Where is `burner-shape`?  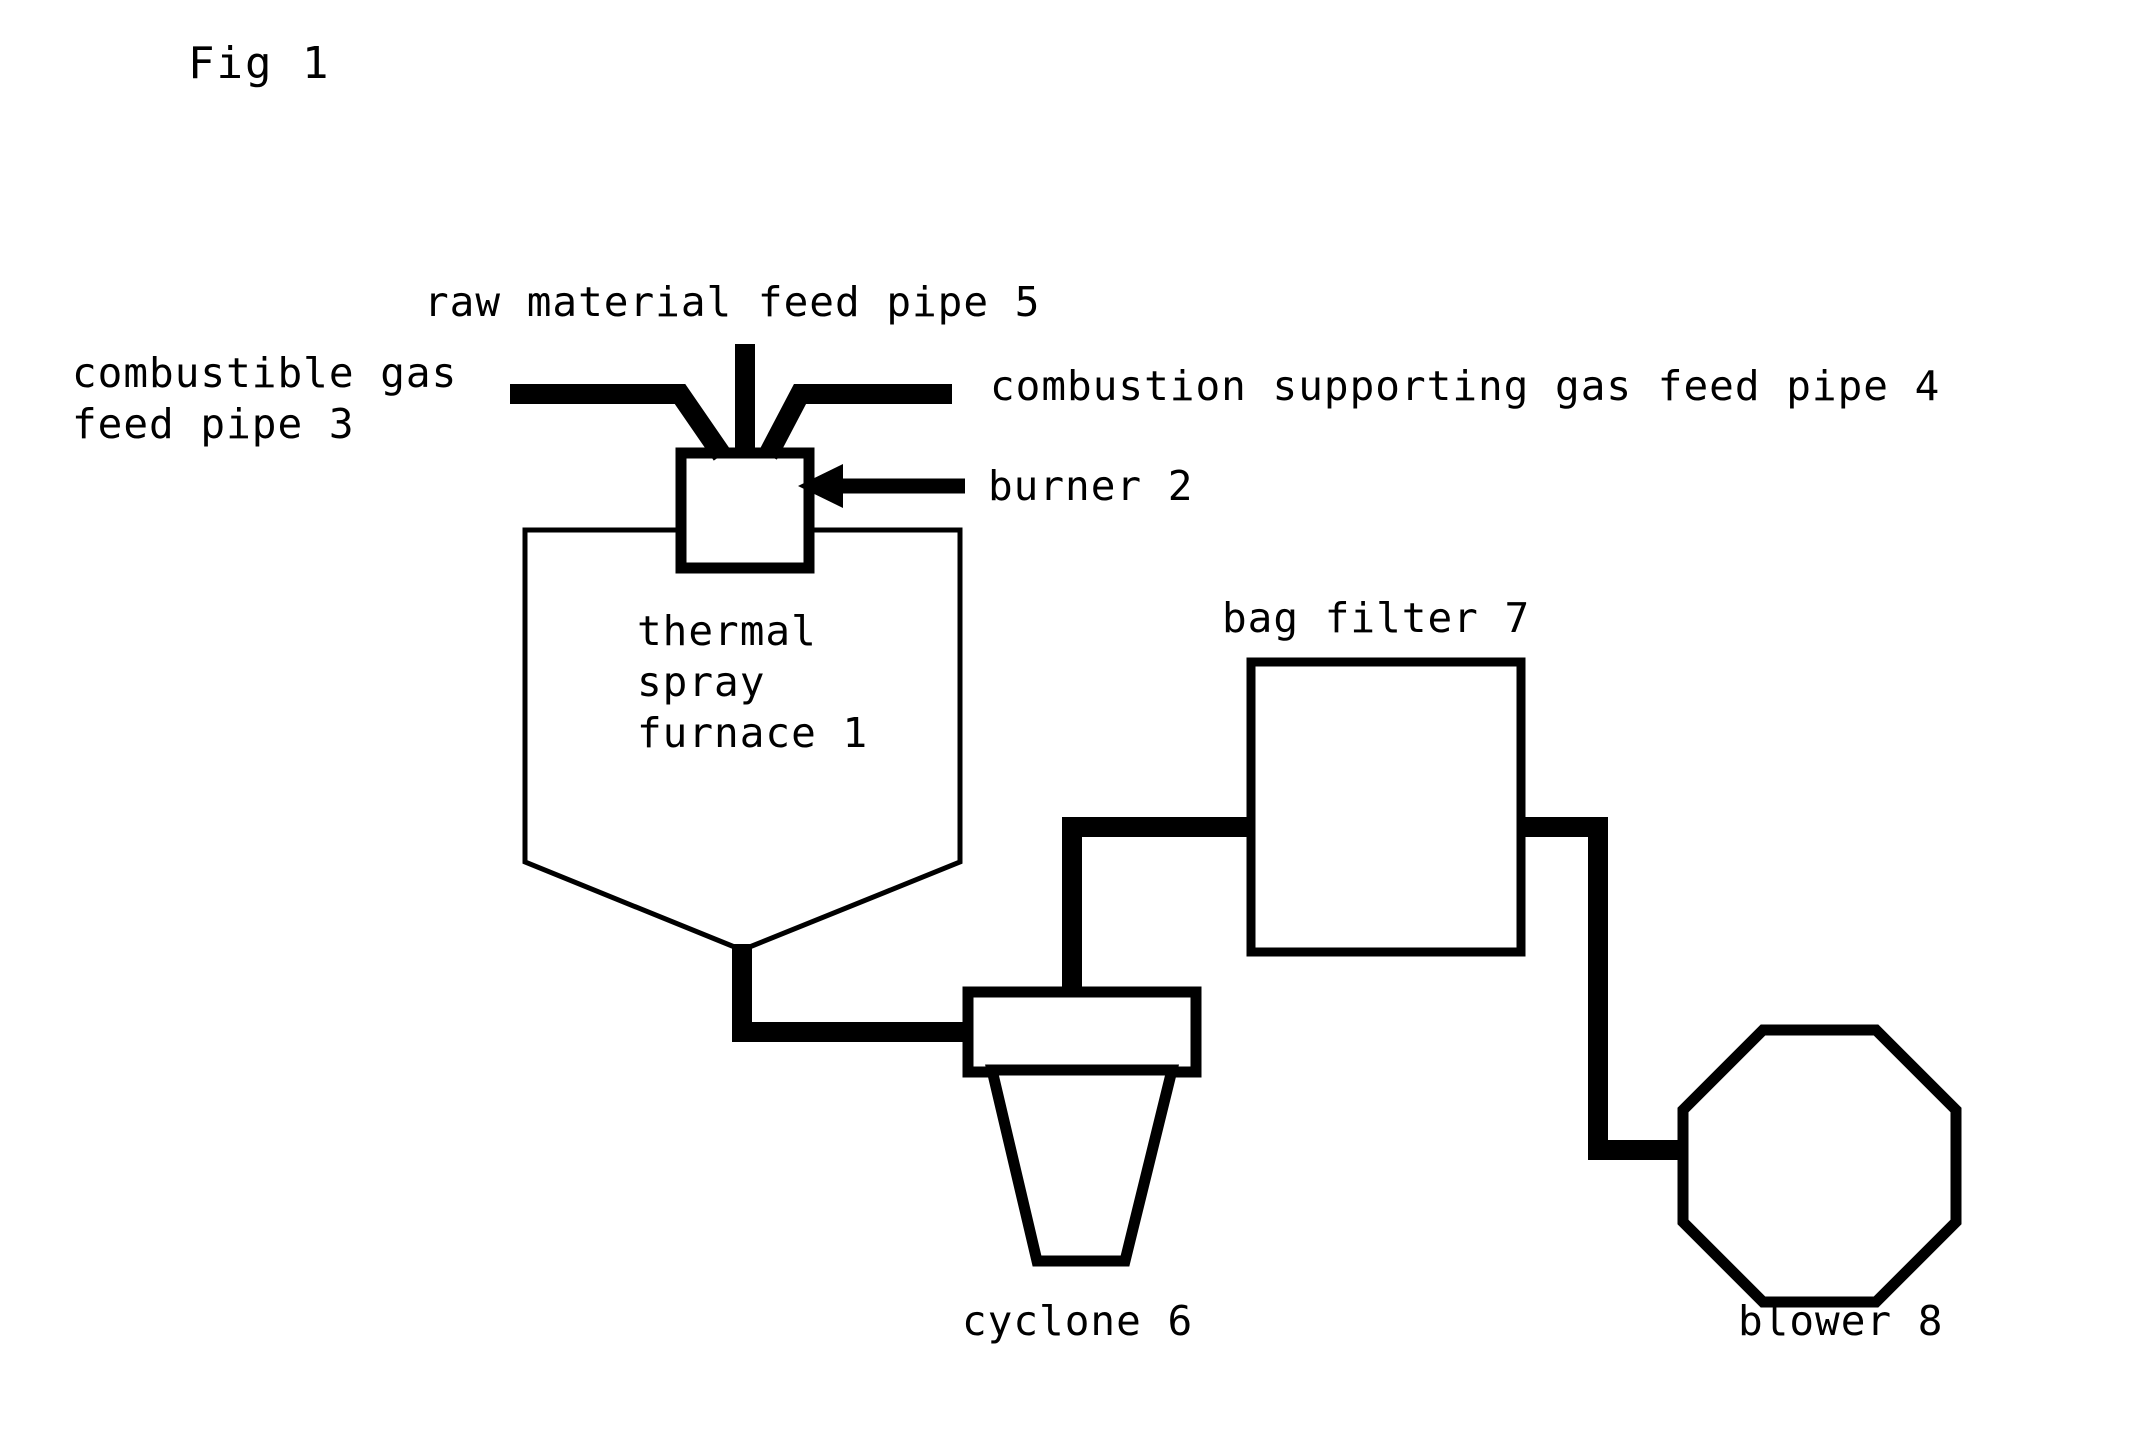 burner-shape is located at coordinates (745, 510).